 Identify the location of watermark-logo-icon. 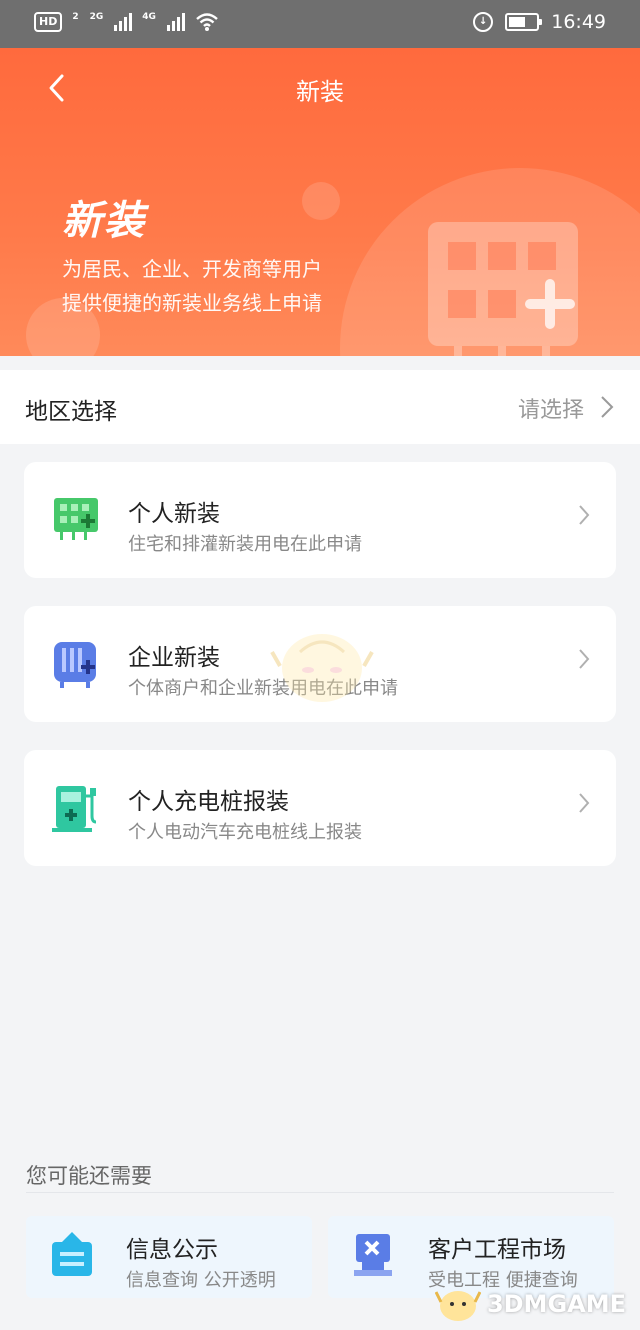
(457, 1306).